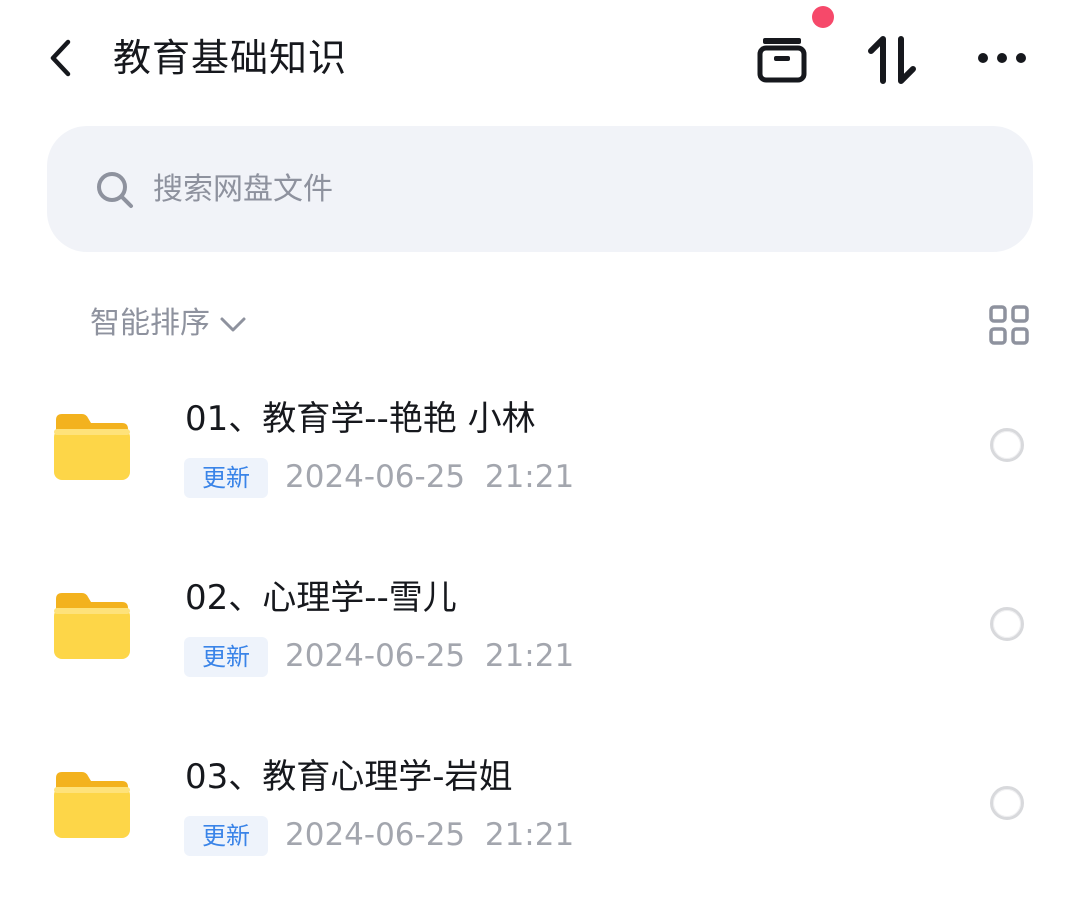 The image size is (1080, 899). Describe the element at coordinates (823, 17) in the screenshot. I see `notification-dot` at that location.